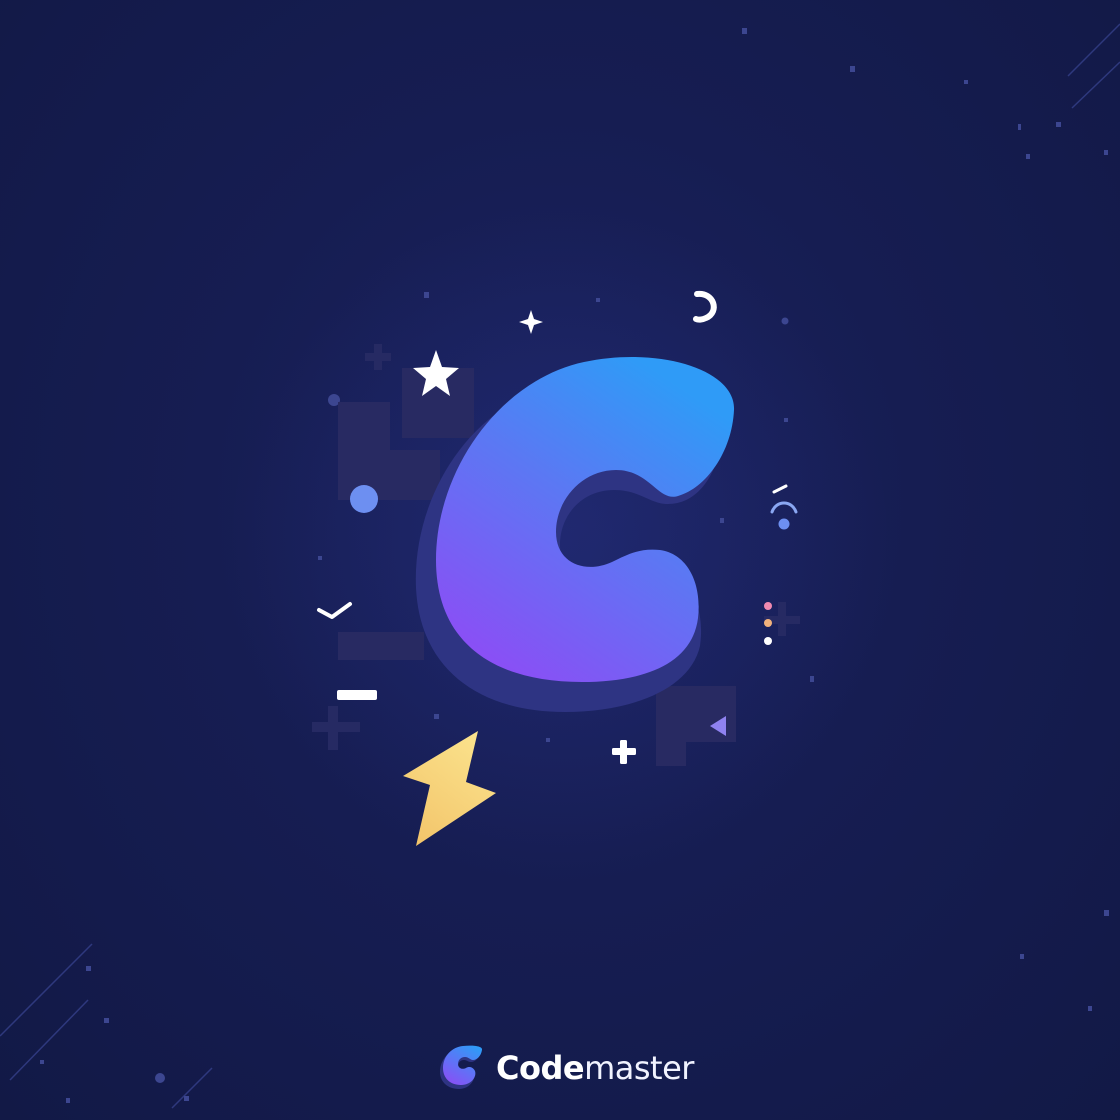 Image resolution: width=1120 pixels, height=1120 pixels. Describe the element at coordinates (1093, 66) in the screenshot. I see `corner-streaks-top-right` at that location.